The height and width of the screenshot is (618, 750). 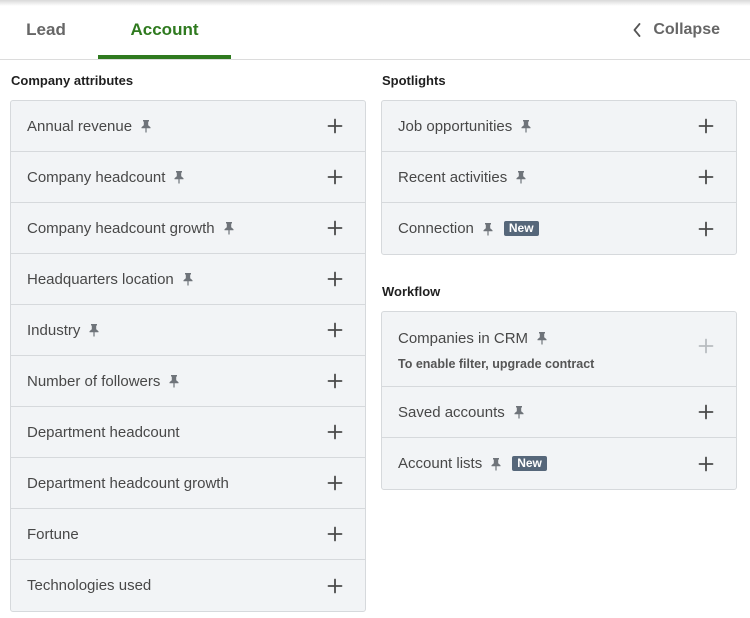 I want to click on filter-row-header: Department headcount, so click(x=103, y=432).